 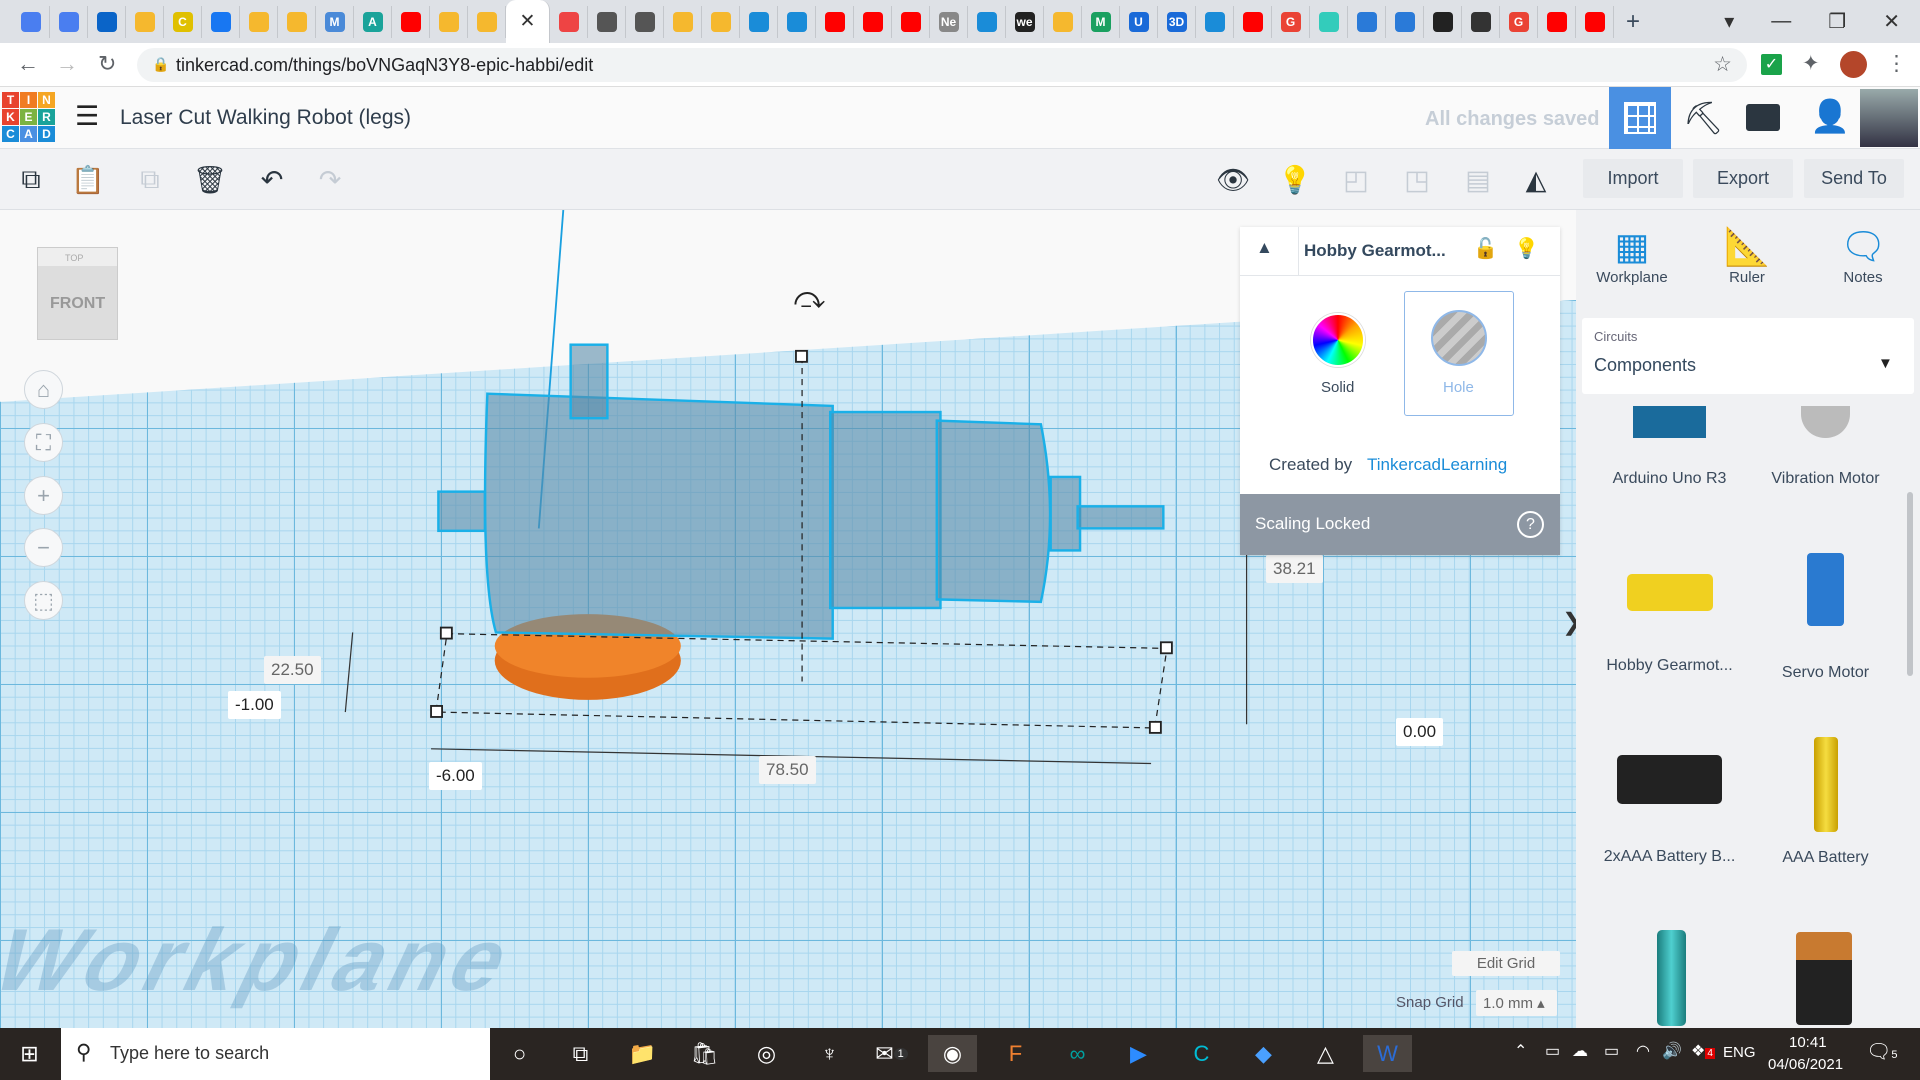 What do you see at coordinates (1739, 1052) in the screenshot?
I see `language-indicator: ENG` at bounding box center [1739, 1052].